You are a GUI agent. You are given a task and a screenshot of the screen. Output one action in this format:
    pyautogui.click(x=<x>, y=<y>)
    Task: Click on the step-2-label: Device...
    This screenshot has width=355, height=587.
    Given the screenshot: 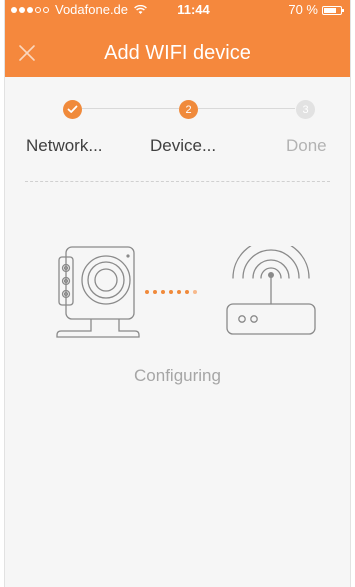 What is the action you would take?
    pyautogui.click(x=183, y=145)
    